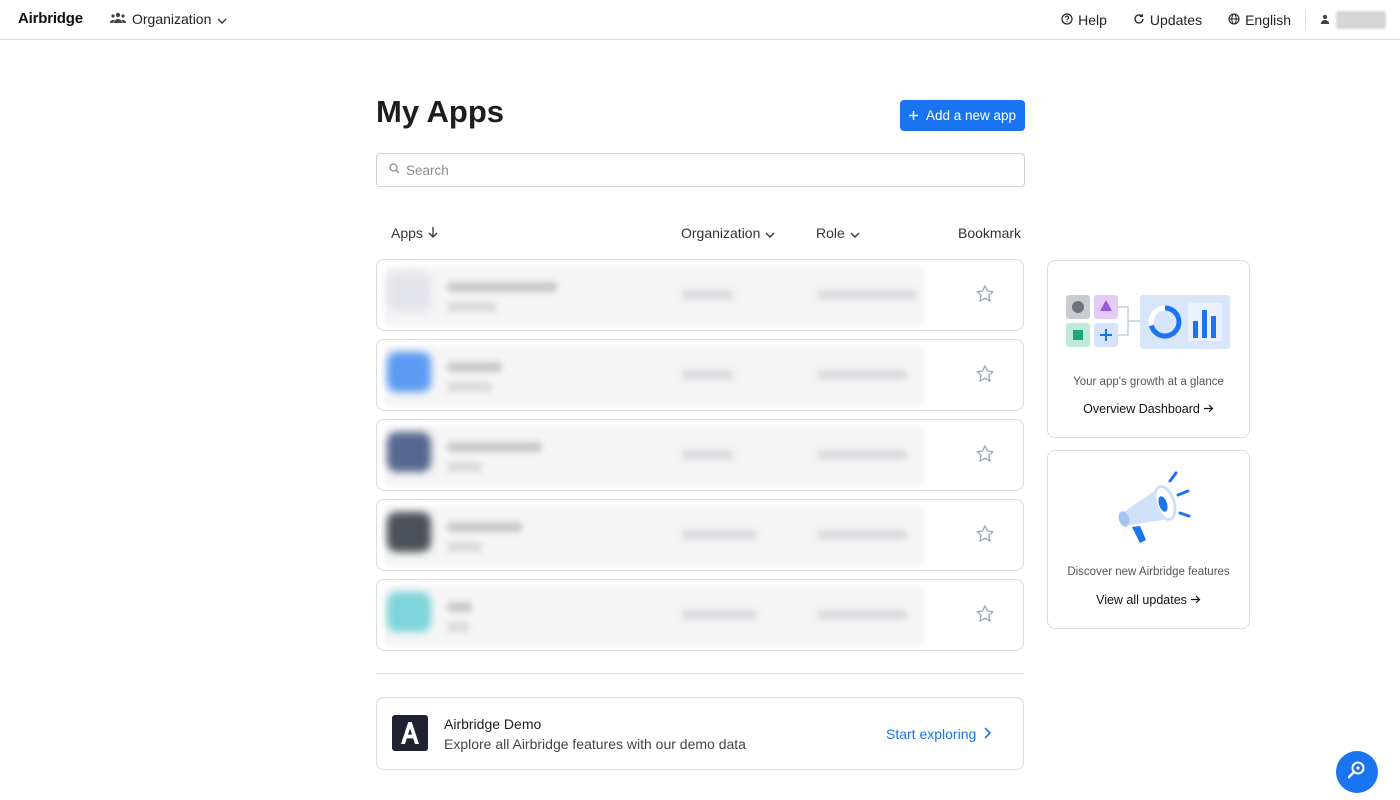 Image resolution: width=1400 pixels, height=800 pixels. I want to click on overview-dashboard-link: Overview Dashboard, so click(1148, 409).